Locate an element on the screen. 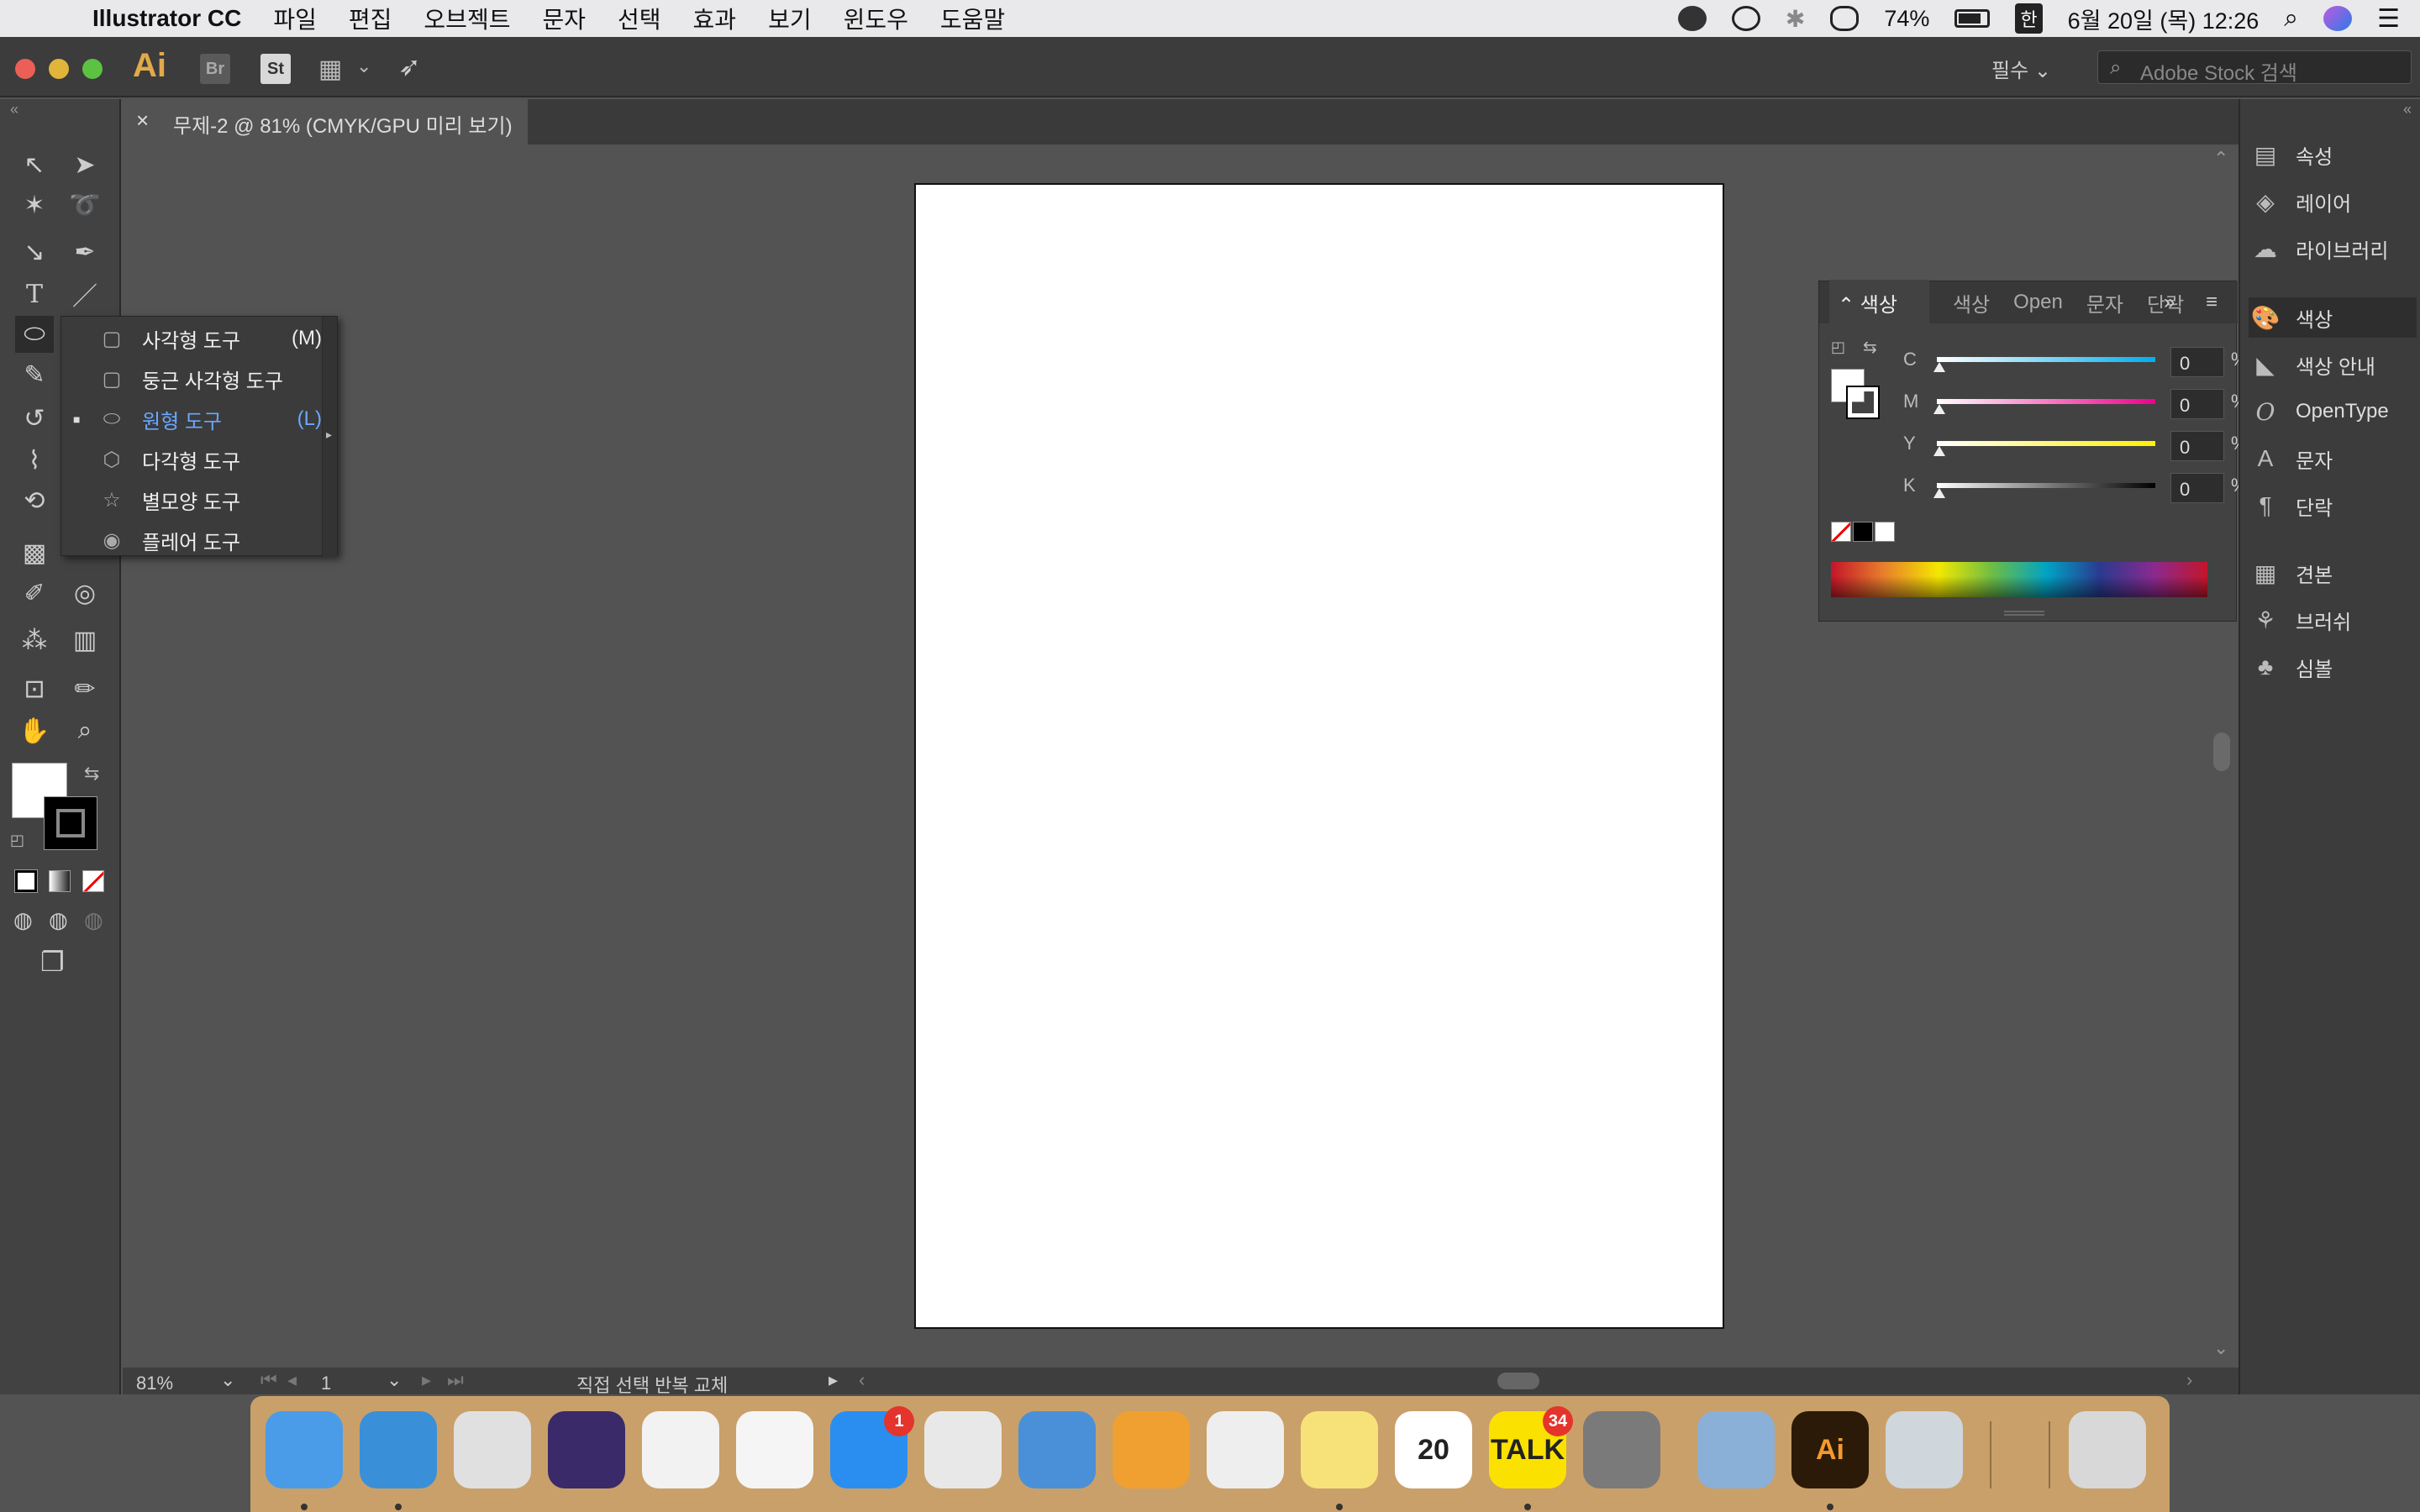  dock-item-color: 🎨 색상 is located at coordinates (2333, 317).